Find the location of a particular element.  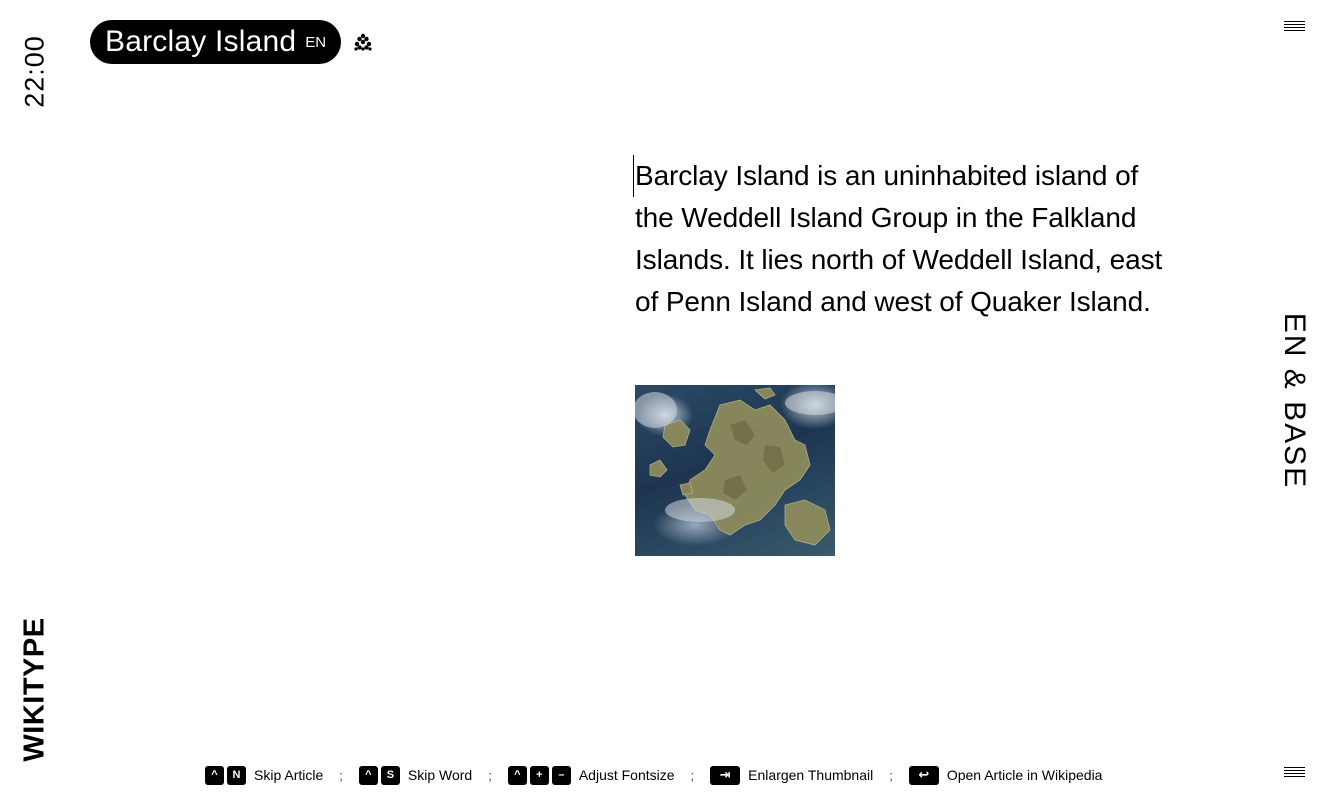

article-title-pill: Barclay Island EN is located at coordinates (216, 42).